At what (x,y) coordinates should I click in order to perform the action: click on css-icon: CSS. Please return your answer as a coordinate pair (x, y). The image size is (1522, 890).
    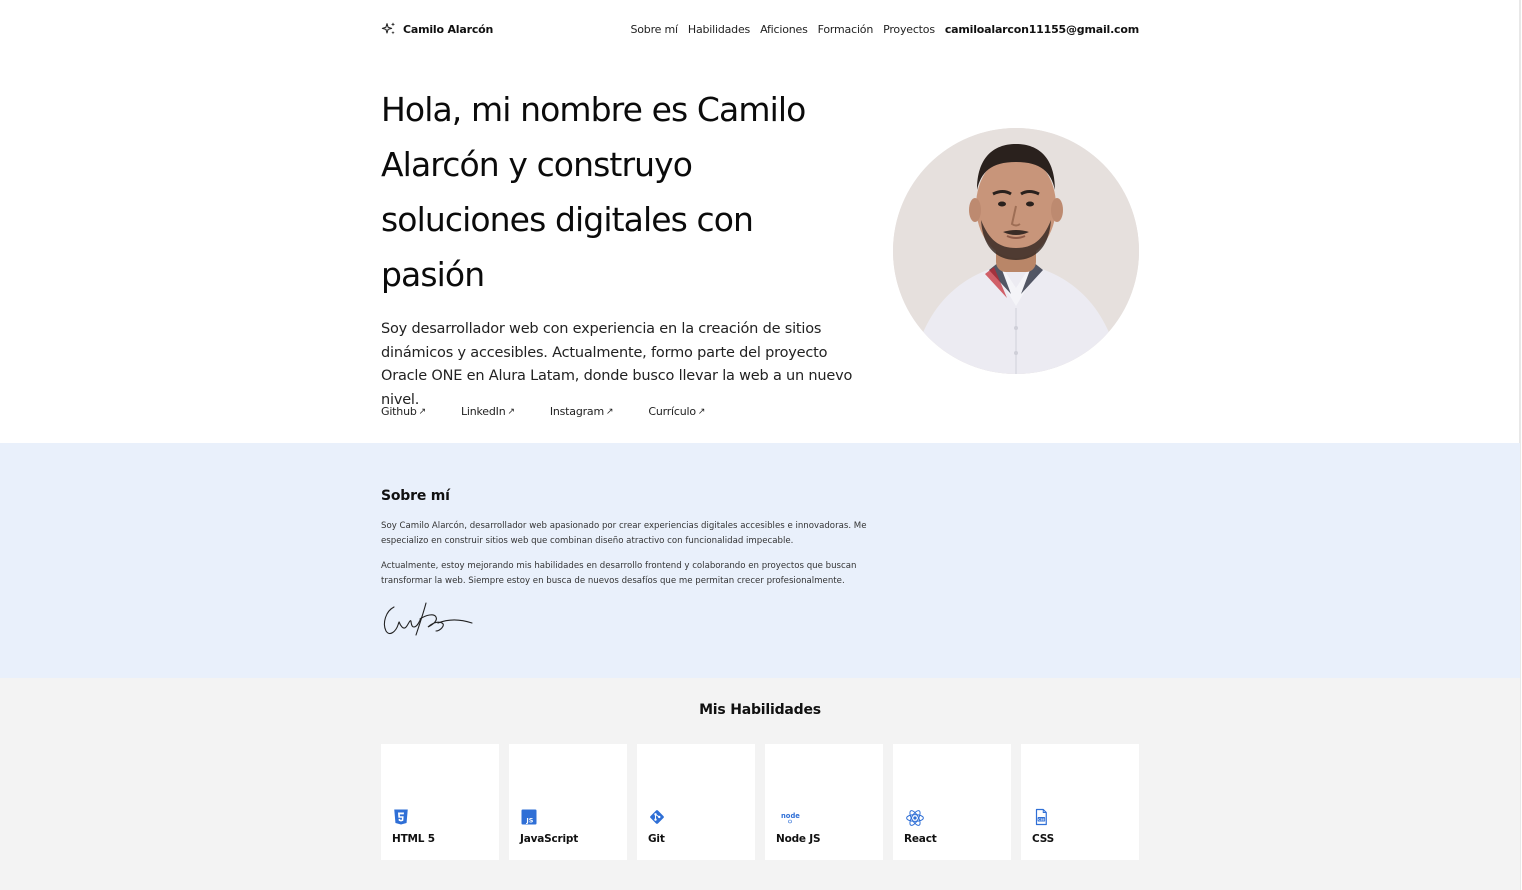
    Looking at the image, I should click on (1041, 817).